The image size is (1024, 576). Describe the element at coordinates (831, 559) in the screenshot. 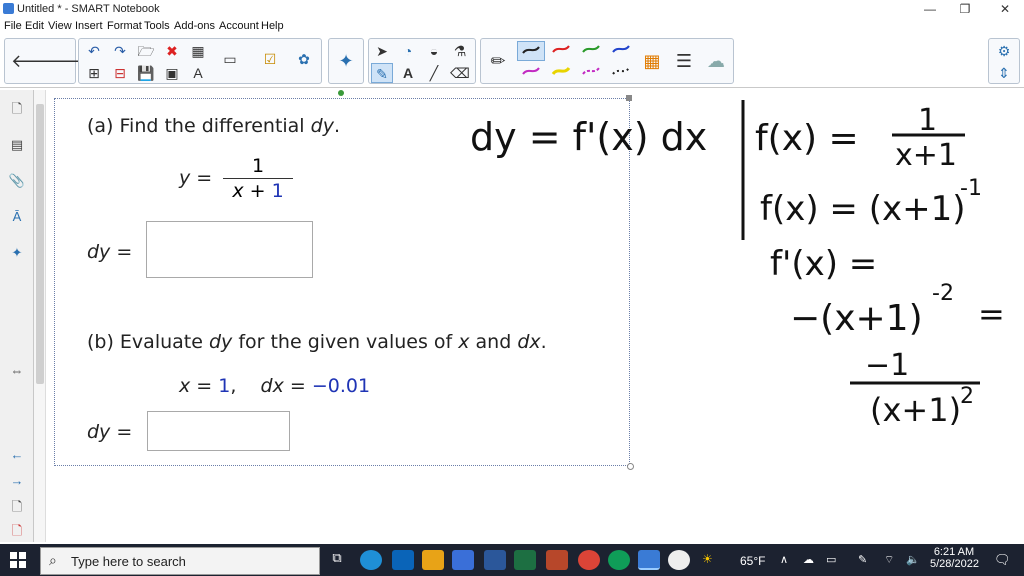

I see `laptop-icon: ▭` at that location.